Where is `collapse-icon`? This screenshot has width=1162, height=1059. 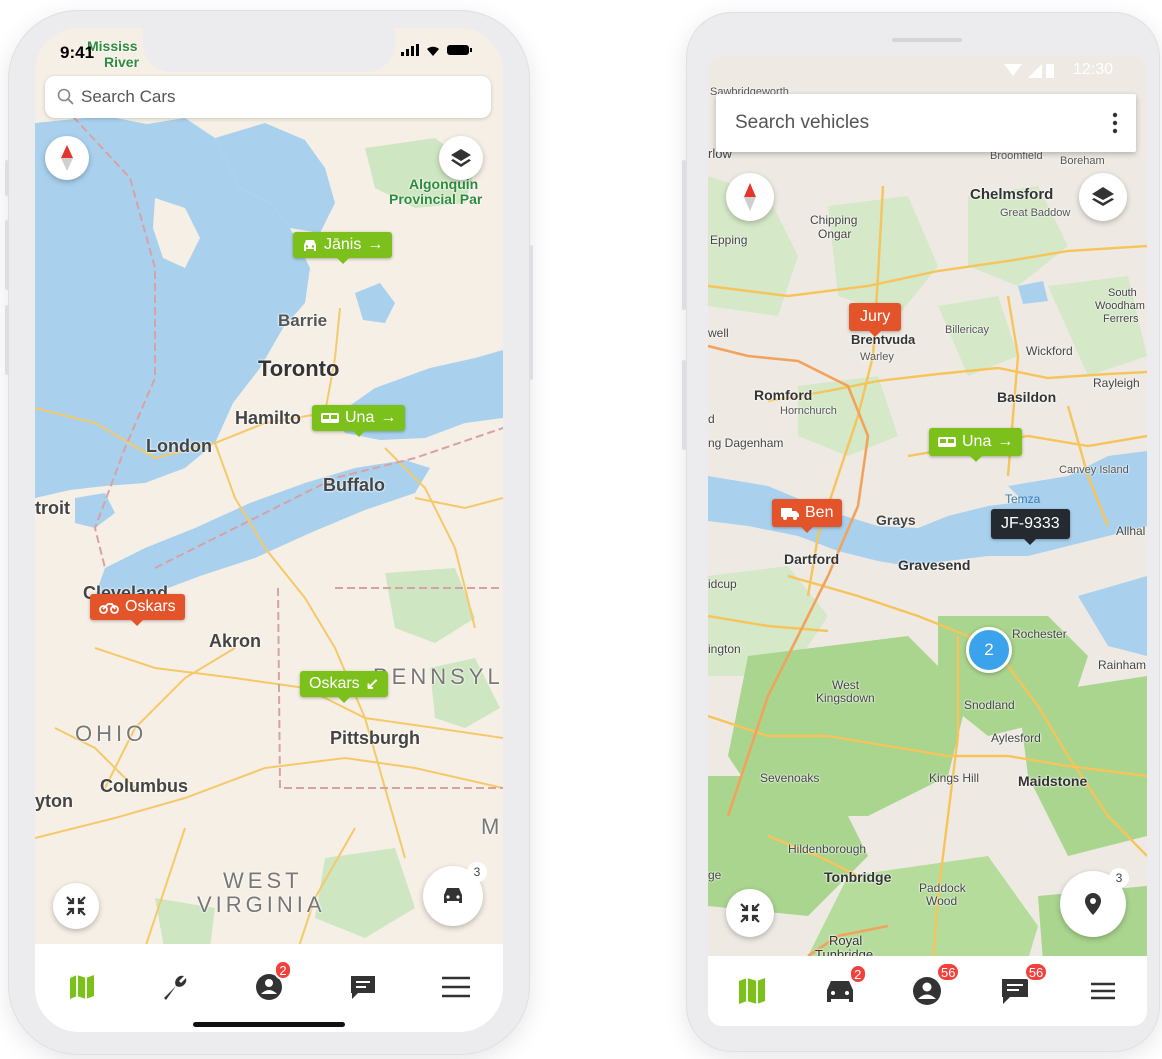
collapse-icon is located at coordinates (76, 906).